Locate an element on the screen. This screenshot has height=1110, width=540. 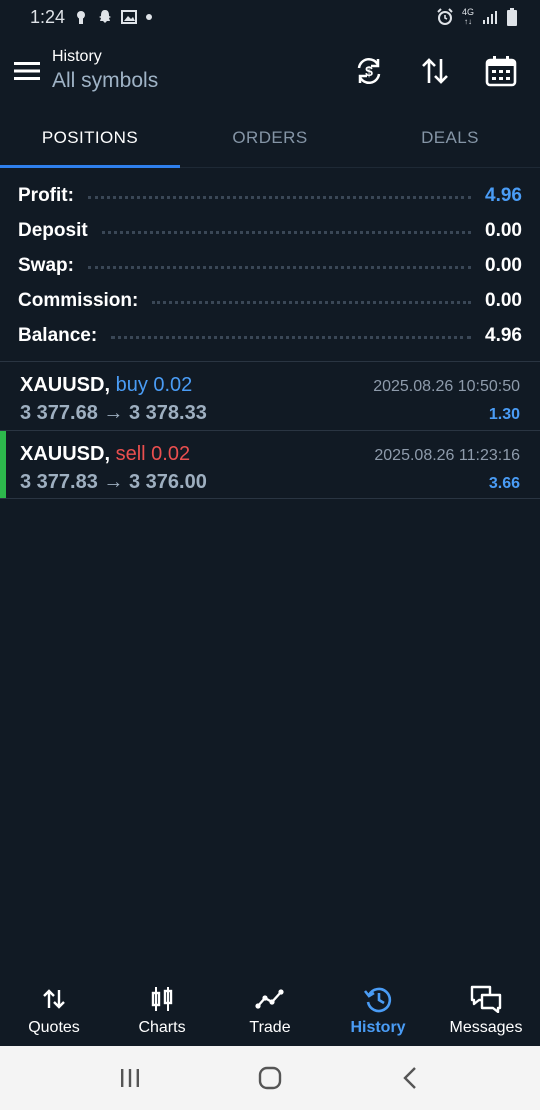
nav-messages: Messages is located at coordinates (486, 1011).